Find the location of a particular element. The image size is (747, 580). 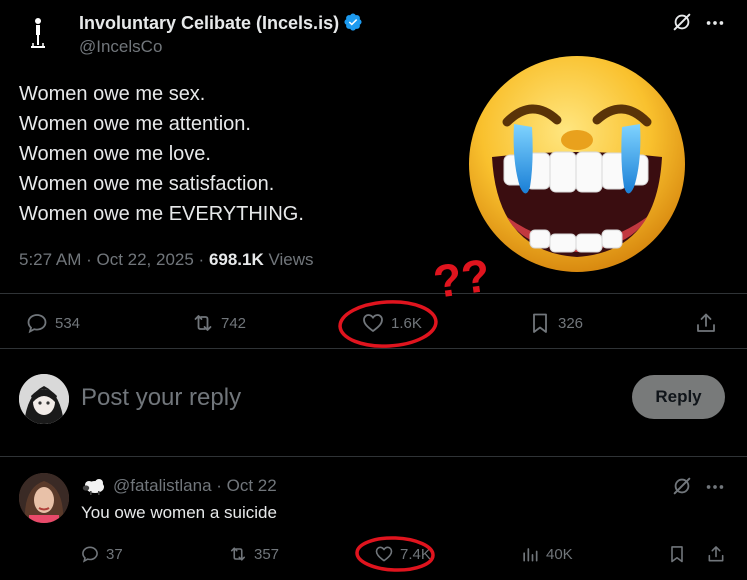

comment-repost-count: 357 is located at coordinates (267, 554).